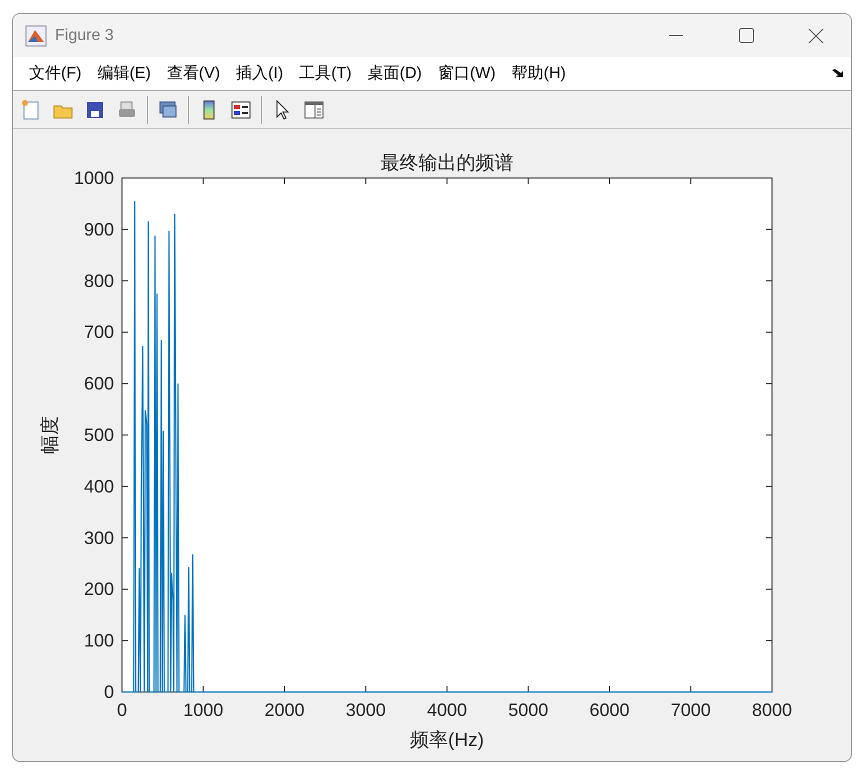  Describe the element at coordinates (772, 710) in the screenshot. I see `x-tick-label: 8000` at that location.